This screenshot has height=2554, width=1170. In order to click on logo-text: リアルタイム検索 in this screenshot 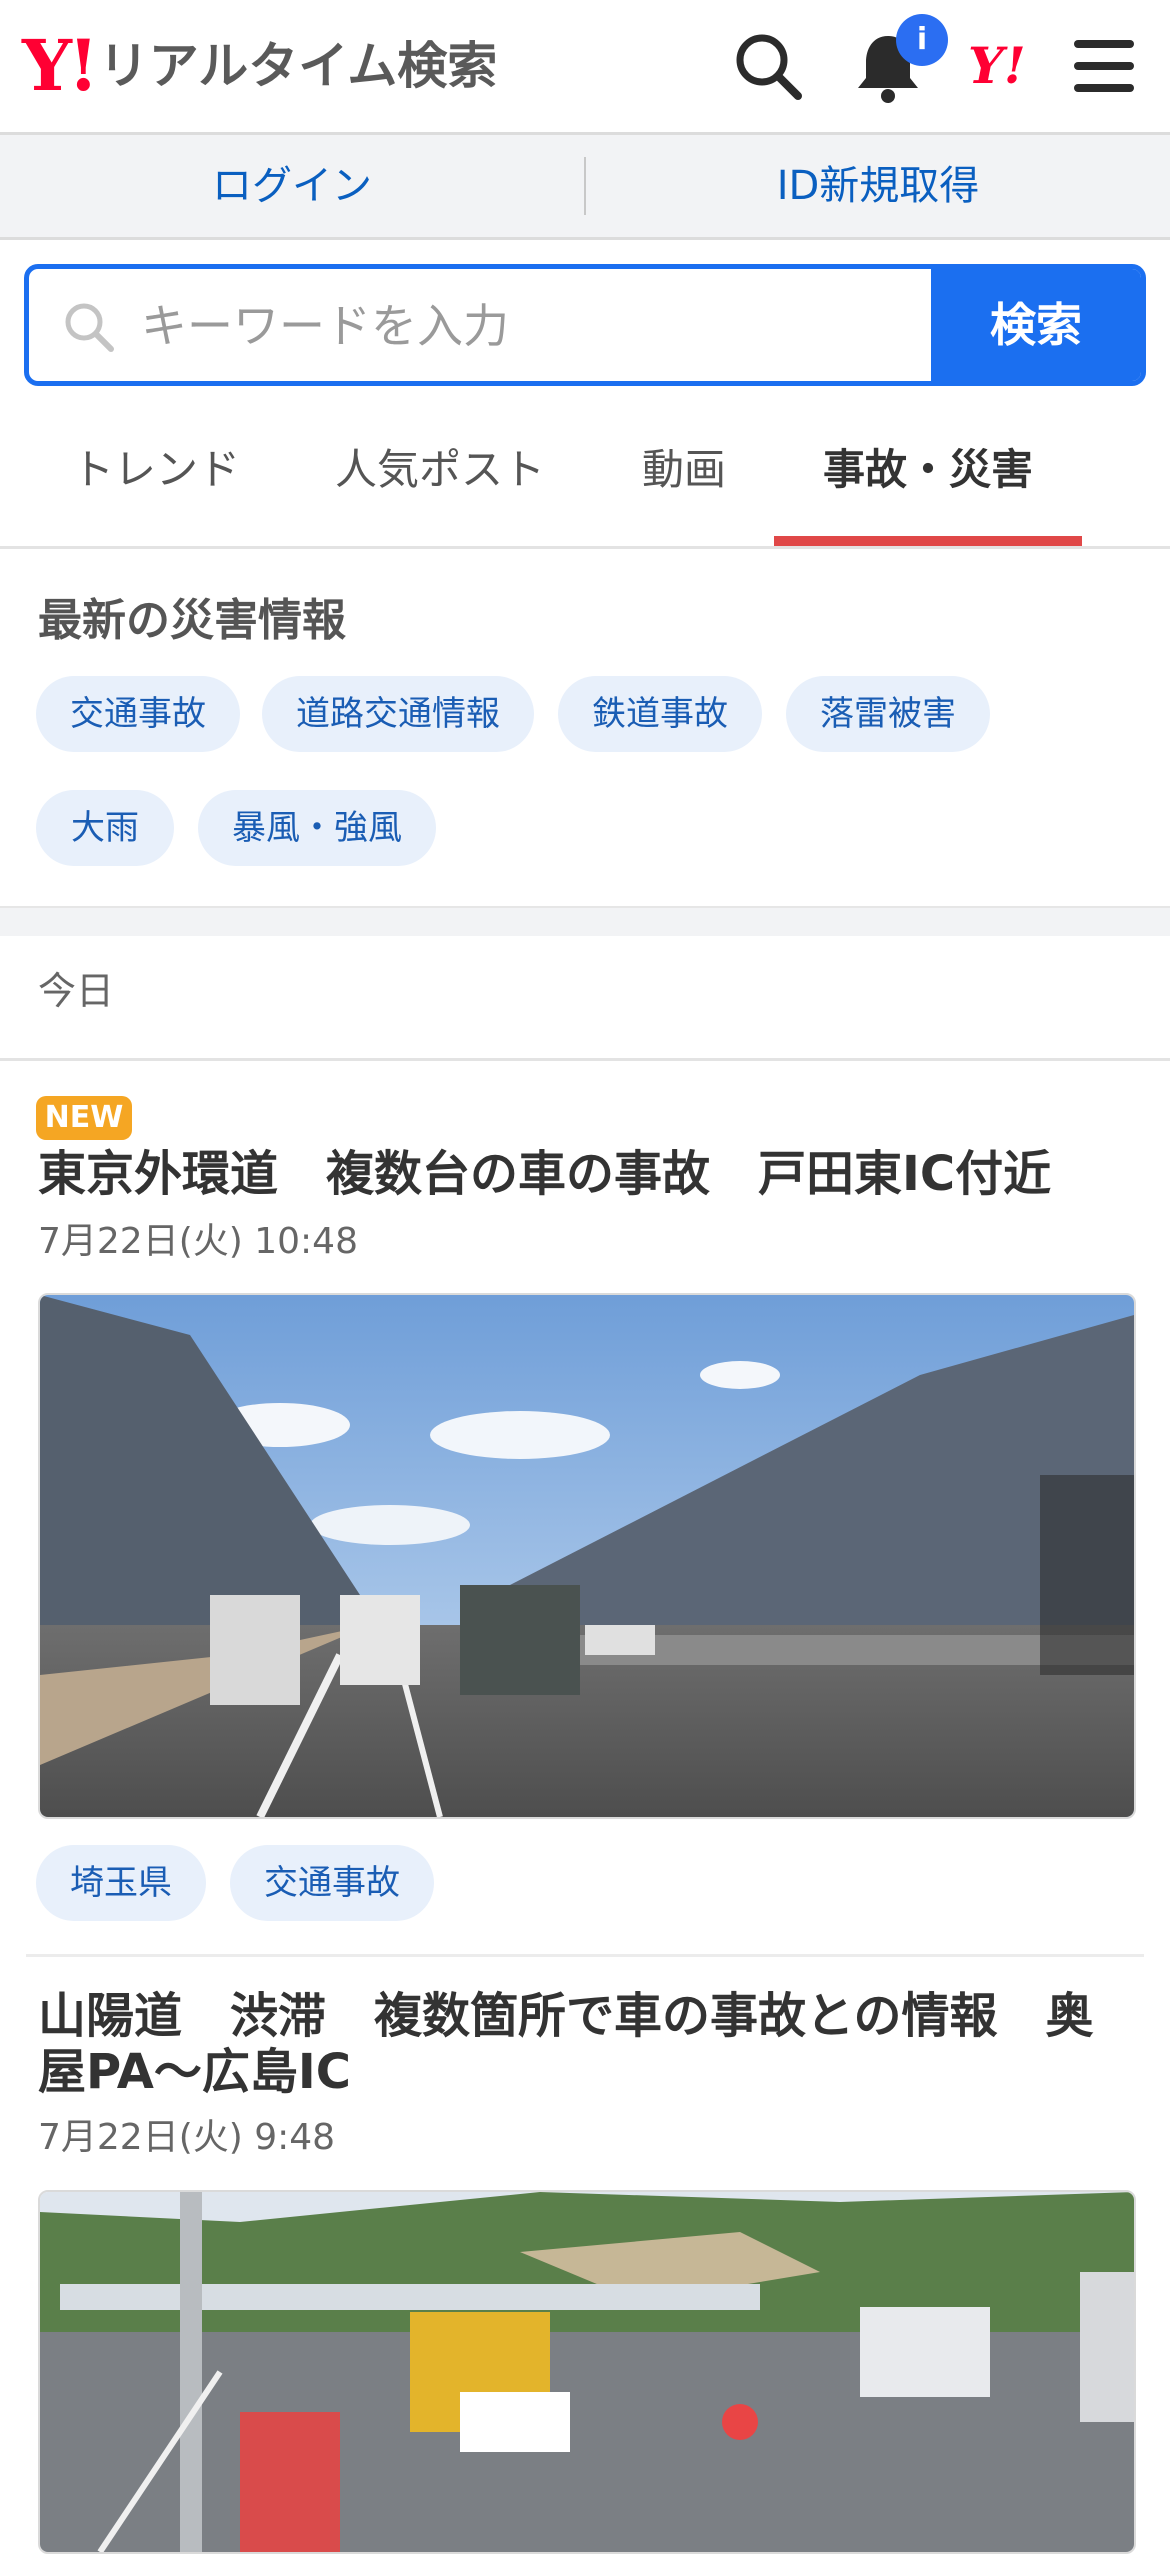, I will do `click(298, 66)`.